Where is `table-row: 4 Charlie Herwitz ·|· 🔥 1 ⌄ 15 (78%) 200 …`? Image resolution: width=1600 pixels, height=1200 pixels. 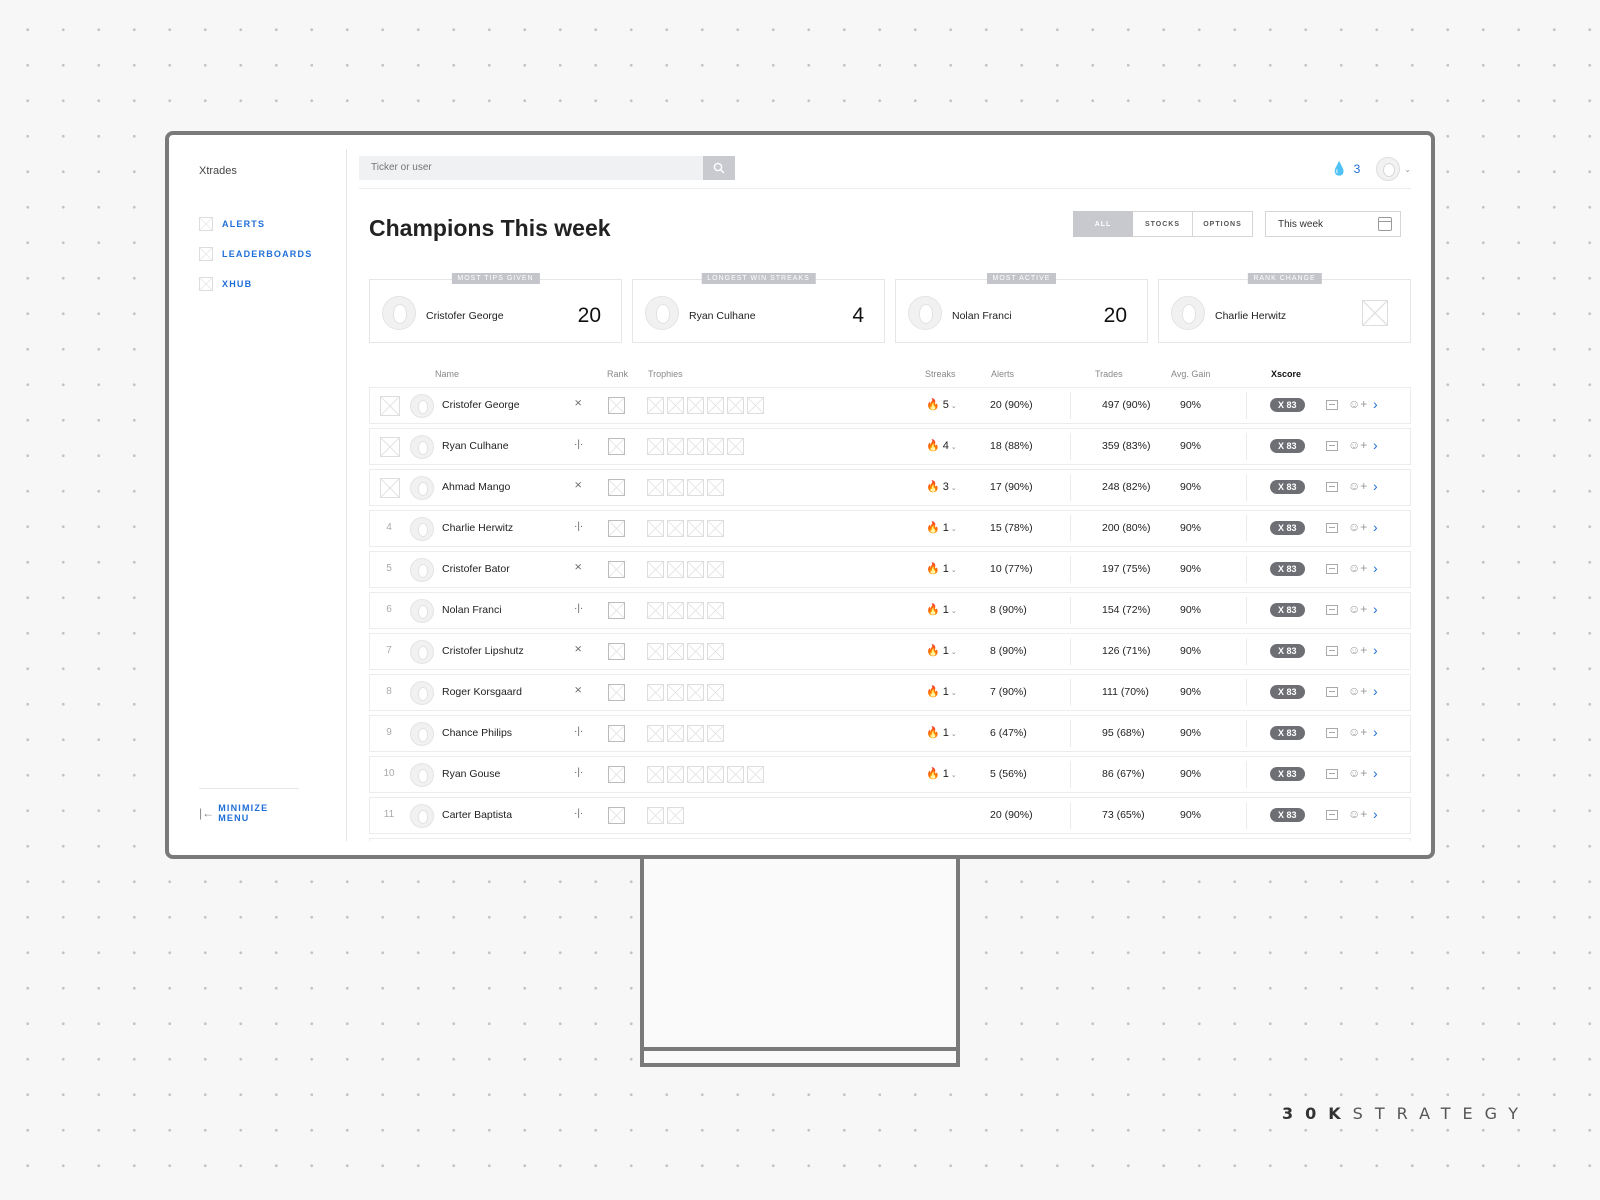
table-row: 4 Charlie Herwitz ·|· 🔥 1 ⌄ 15 (78%) 200 … is located at coordinates (890, 528).